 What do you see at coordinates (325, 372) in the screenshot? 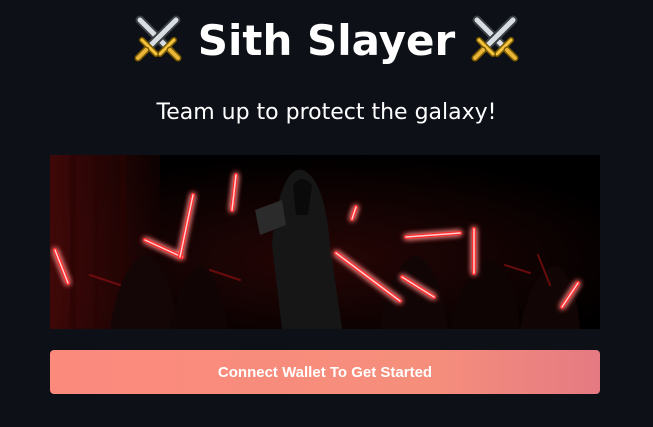
I see `connect-wallet-button: Connect Wallet To Get Started` at bounding box center [325, 372].